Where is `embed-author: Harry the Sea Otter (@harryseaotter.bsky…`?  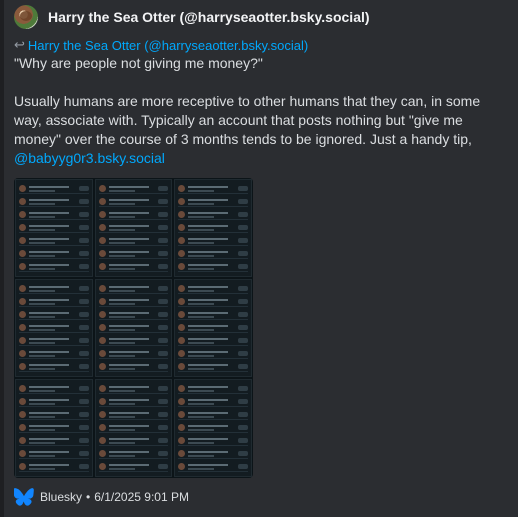
embed-author: Harry the Sea Otter (@harryseaotter.bsky… is located at coordinates (192, 17).